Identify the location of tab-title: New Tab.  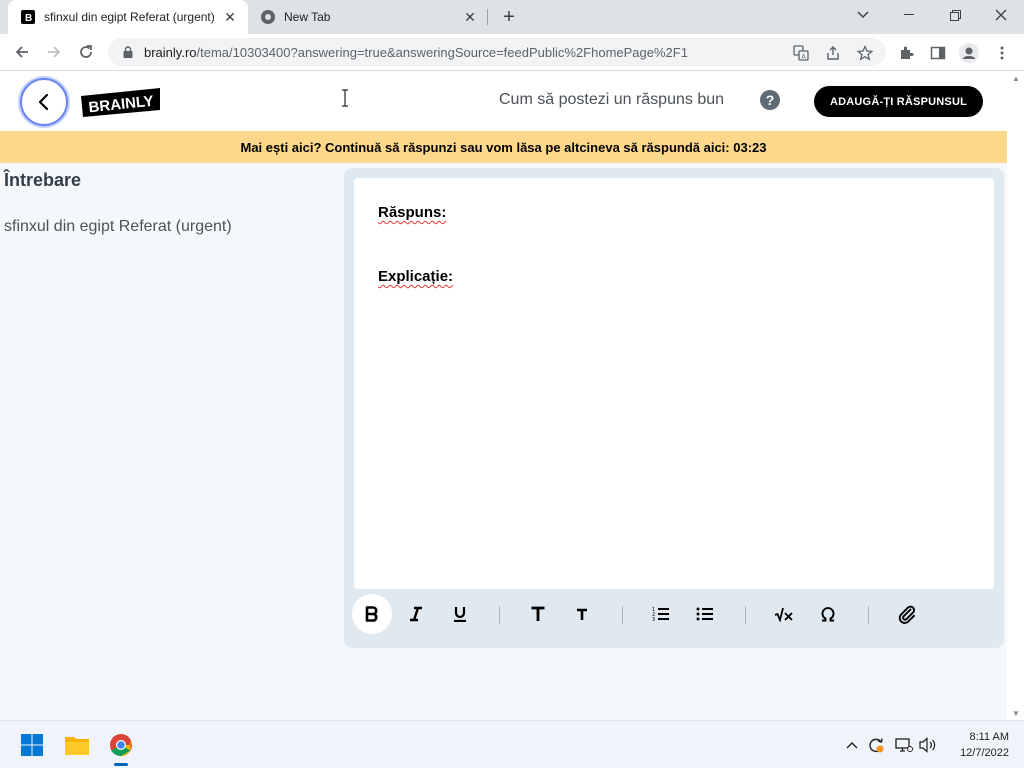
(307, 17).